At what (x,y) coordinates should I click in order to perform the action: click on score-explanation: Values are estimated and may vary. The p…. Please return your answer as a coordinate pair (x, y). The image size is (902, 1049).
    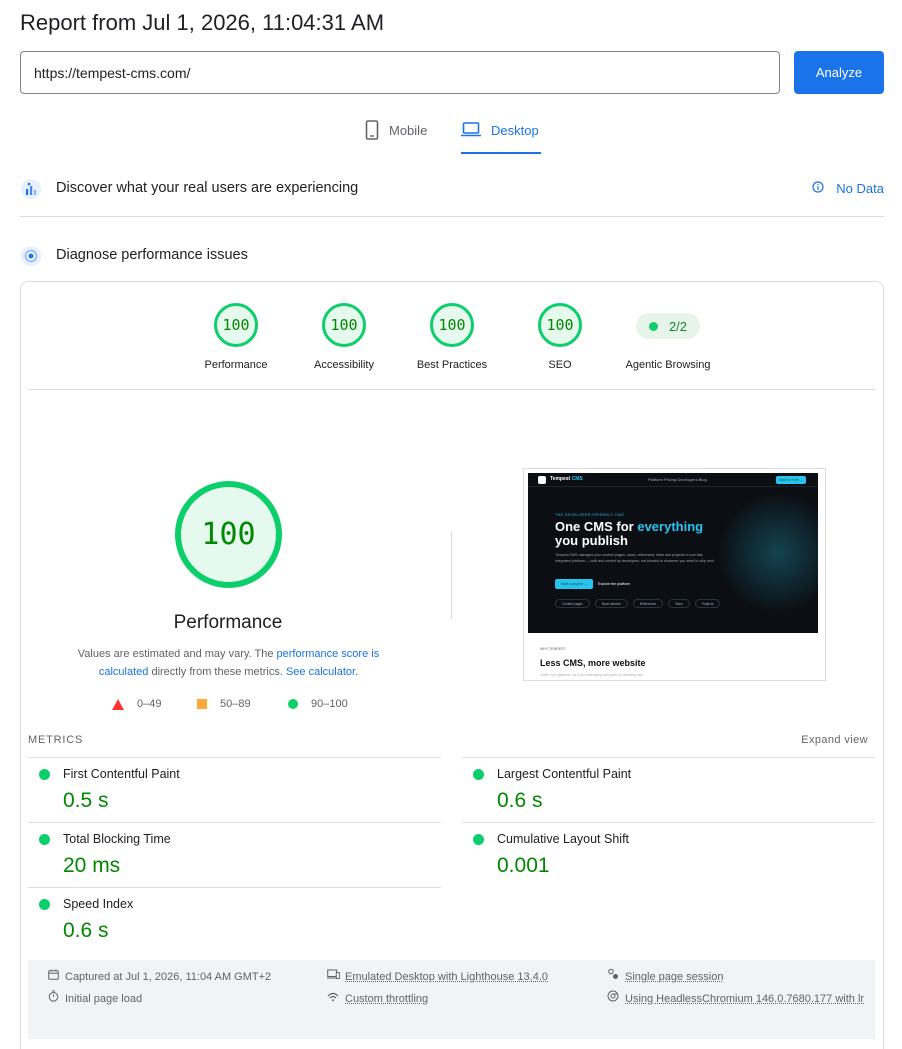
    Looking at the image, I should click on (228, 663).